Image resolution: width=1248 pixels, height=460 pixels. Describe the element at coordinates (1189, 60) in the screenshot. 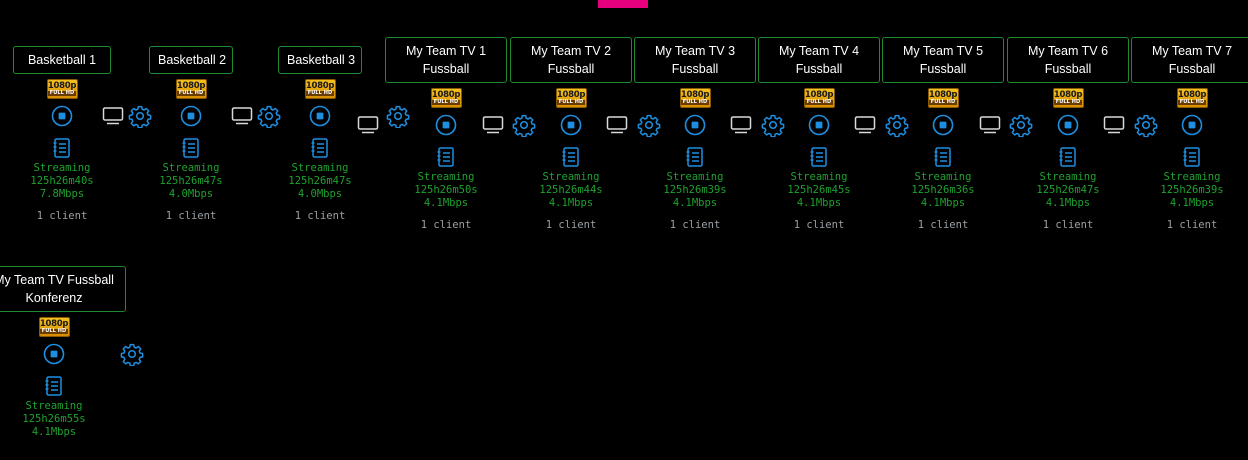

I see `channel-title-button: My Team TV 7 Fussball` at that location.